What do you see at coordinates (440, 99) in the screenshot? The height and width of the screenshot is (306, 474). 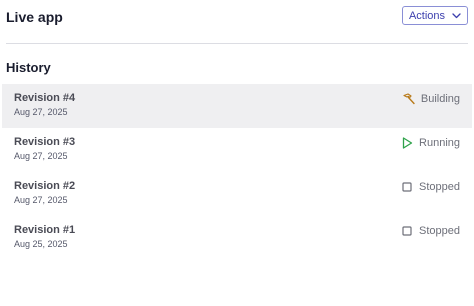 I see `status-label: Building` at bounding box center [440, 99].